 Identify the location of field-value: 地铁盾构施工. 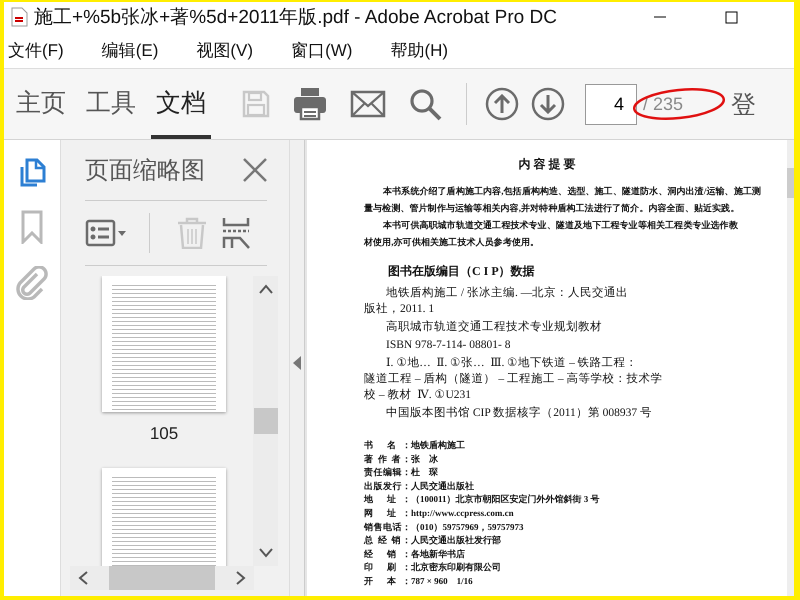
(438, 445).